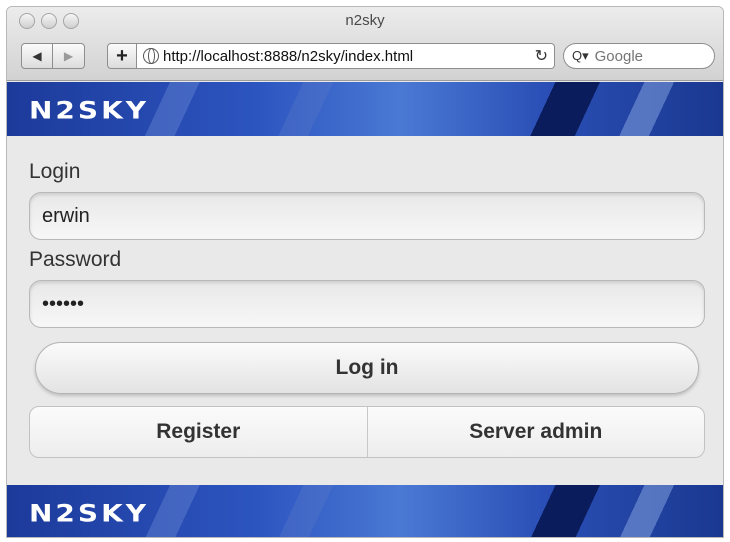 Image resolution: width=730 pixels, height=542 pixels. I want to click on url-text: http://localhost:8888/n2sky/index.html, so click(347, 56).